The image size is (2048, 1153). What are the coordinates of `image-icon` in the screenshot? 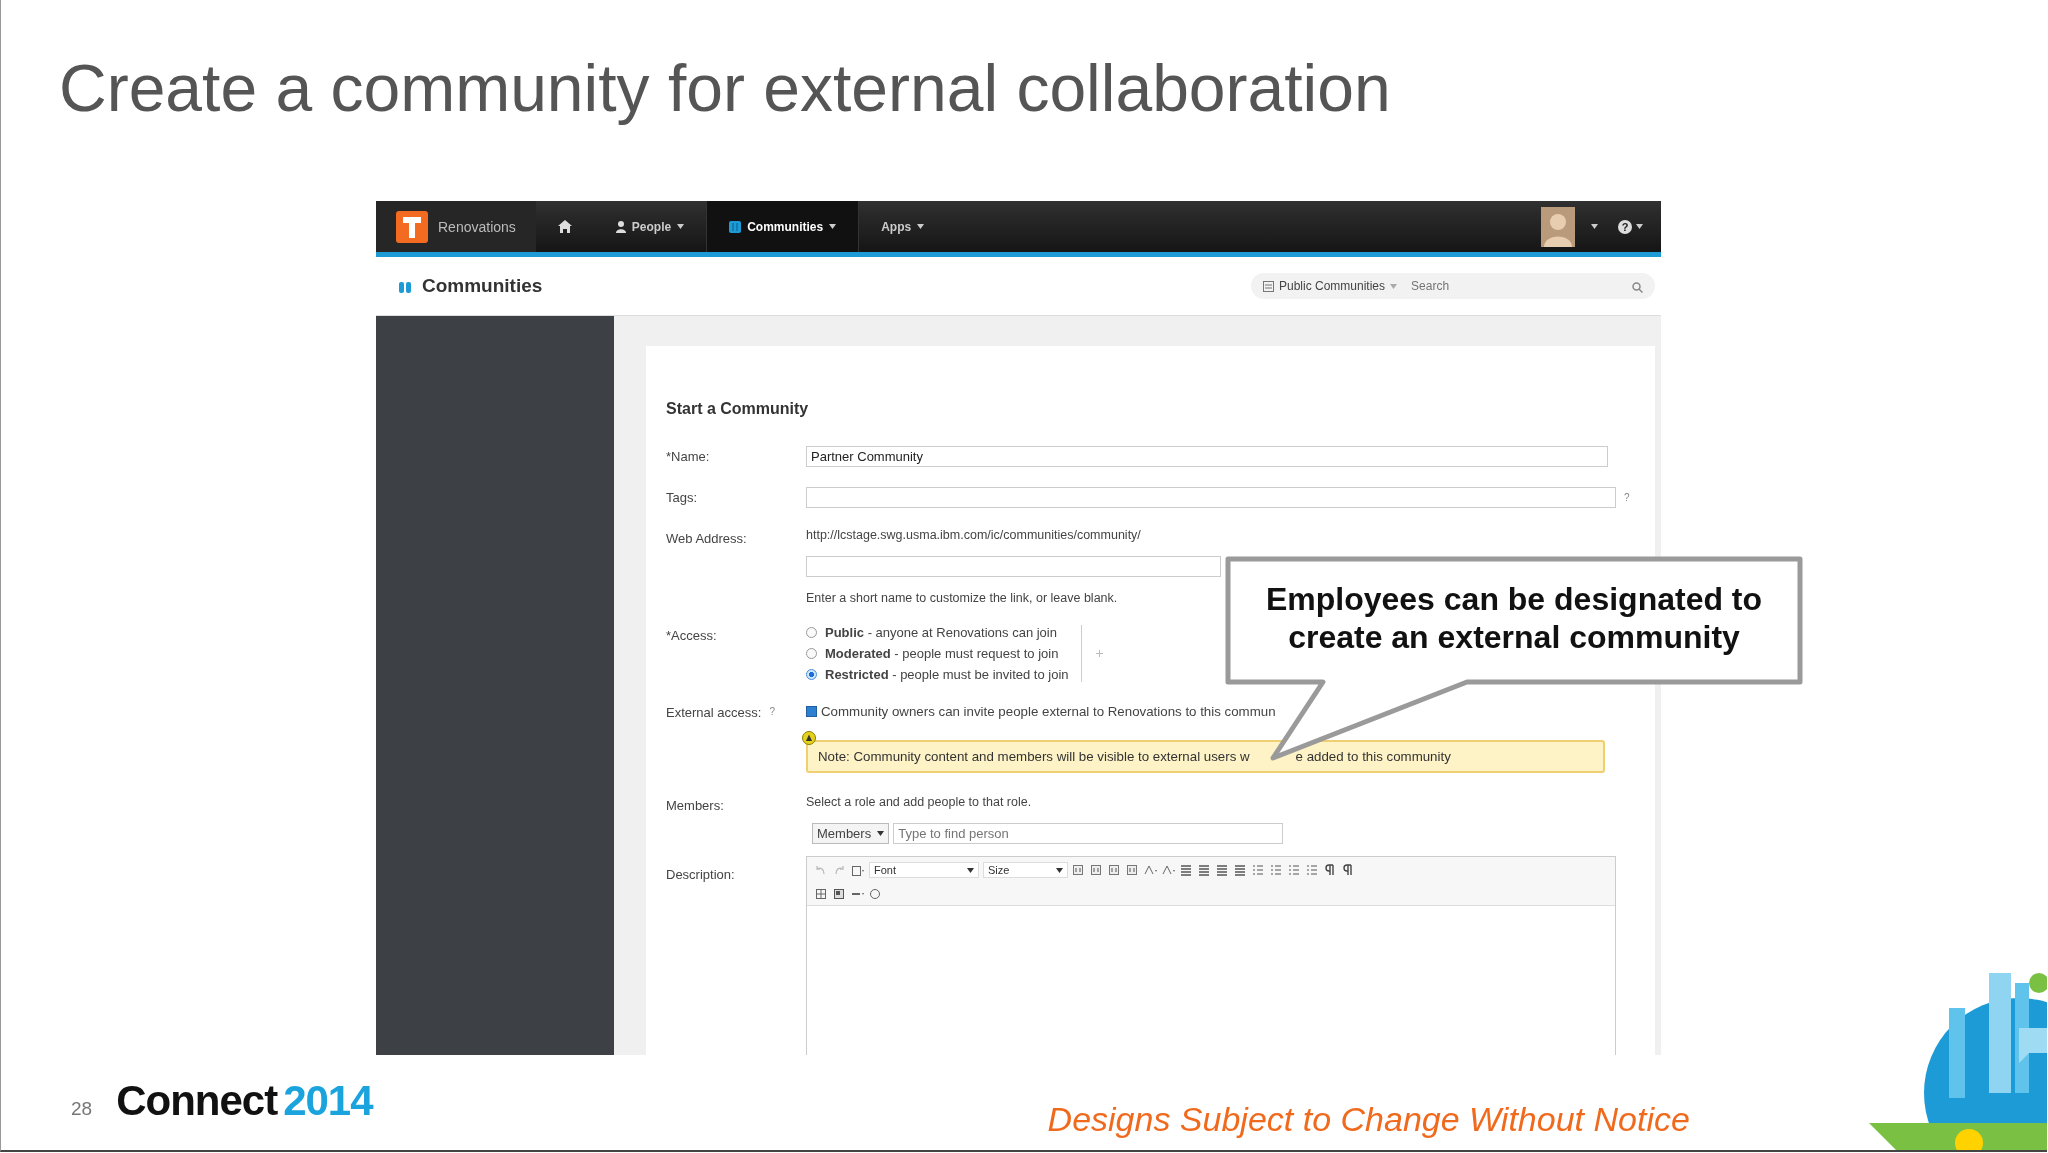 It's located at (840, 894).